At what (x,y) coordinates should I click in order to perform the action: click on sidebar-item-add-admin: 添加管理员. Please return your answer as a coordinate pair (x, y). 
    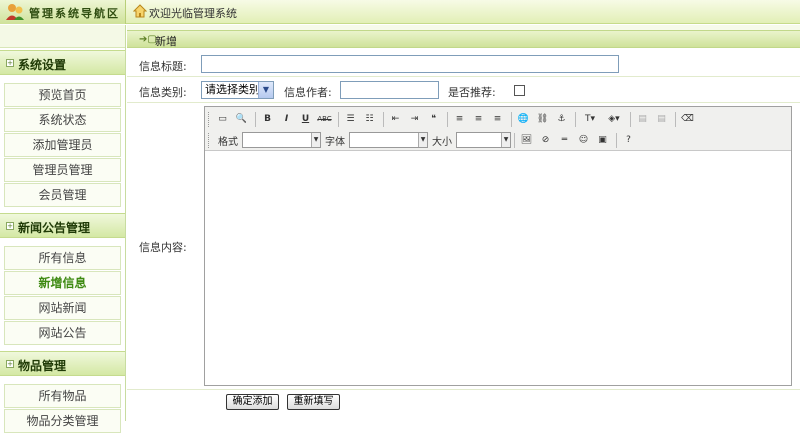
    Looking at the image, I should click on (62, 145).